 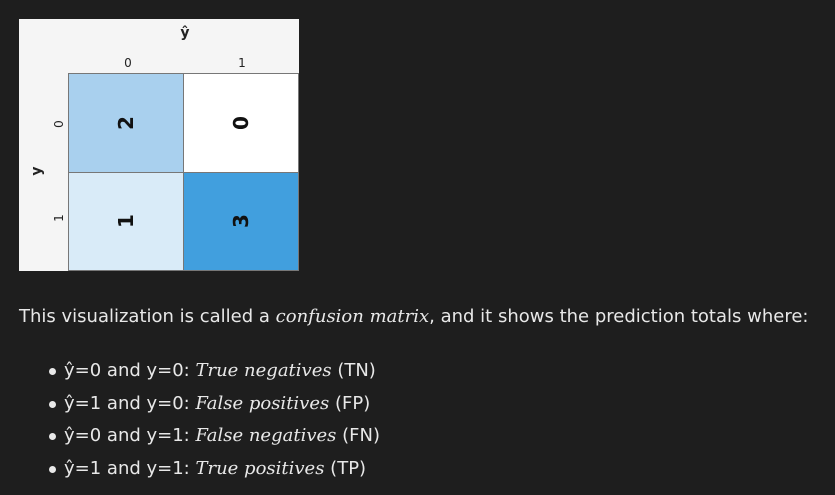 I want to click on item-condition: ŷ=0 and y=1:, so click(x=130, y=435).